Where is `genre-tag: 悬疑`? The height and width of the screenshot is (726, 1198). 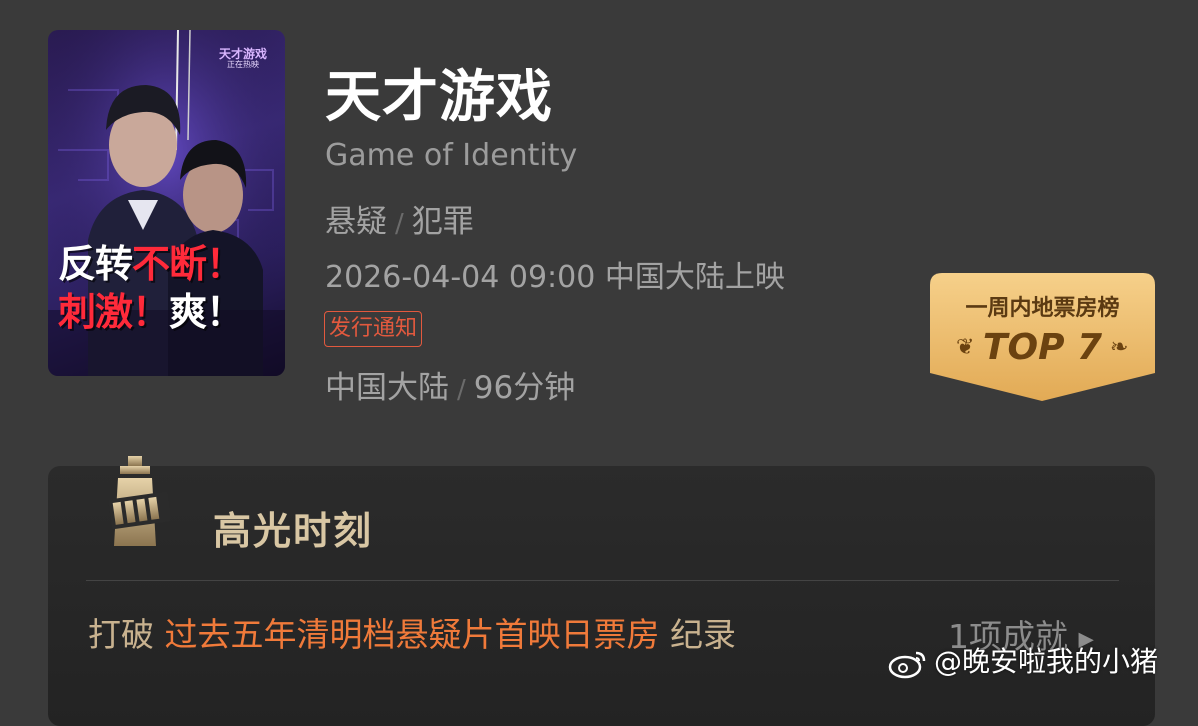
genre-tag: 悬疑 is located at coordinates (356, 222).